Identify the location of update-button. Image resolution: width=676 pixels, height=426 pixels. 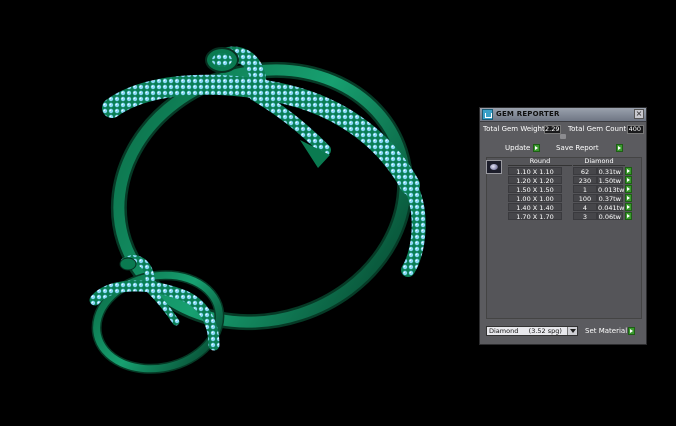
(536, 148).